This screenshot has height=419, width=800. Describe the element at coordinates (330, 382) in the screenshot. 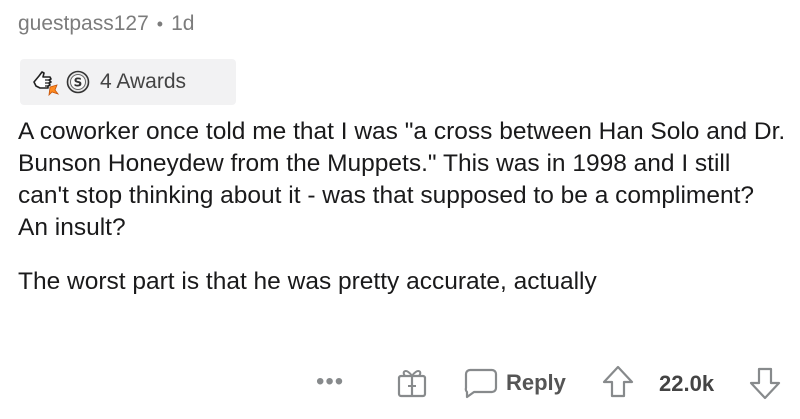

I see `more-options-button: •••` at that location.